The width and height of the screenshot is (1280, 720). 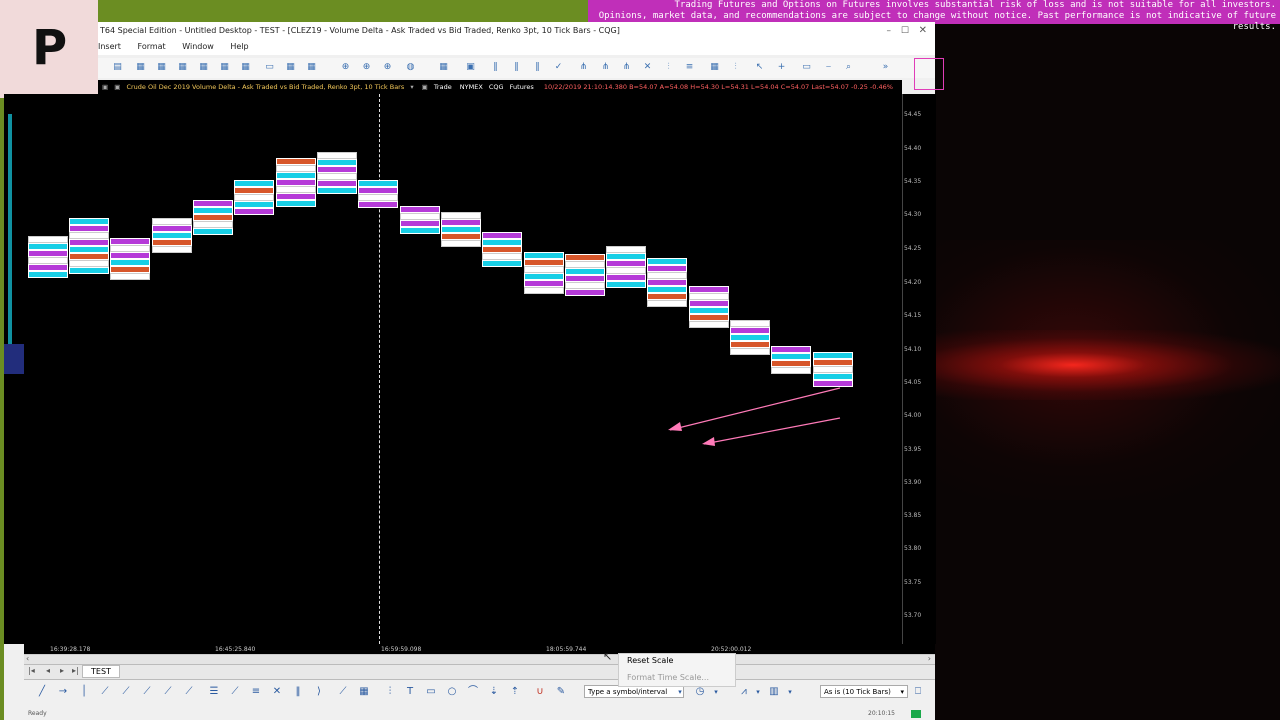 What do you see at coordinates (561, 692) in the screenshot?
I see `draw-tool-icon-25: ✎` at bounding box center [561, 692].